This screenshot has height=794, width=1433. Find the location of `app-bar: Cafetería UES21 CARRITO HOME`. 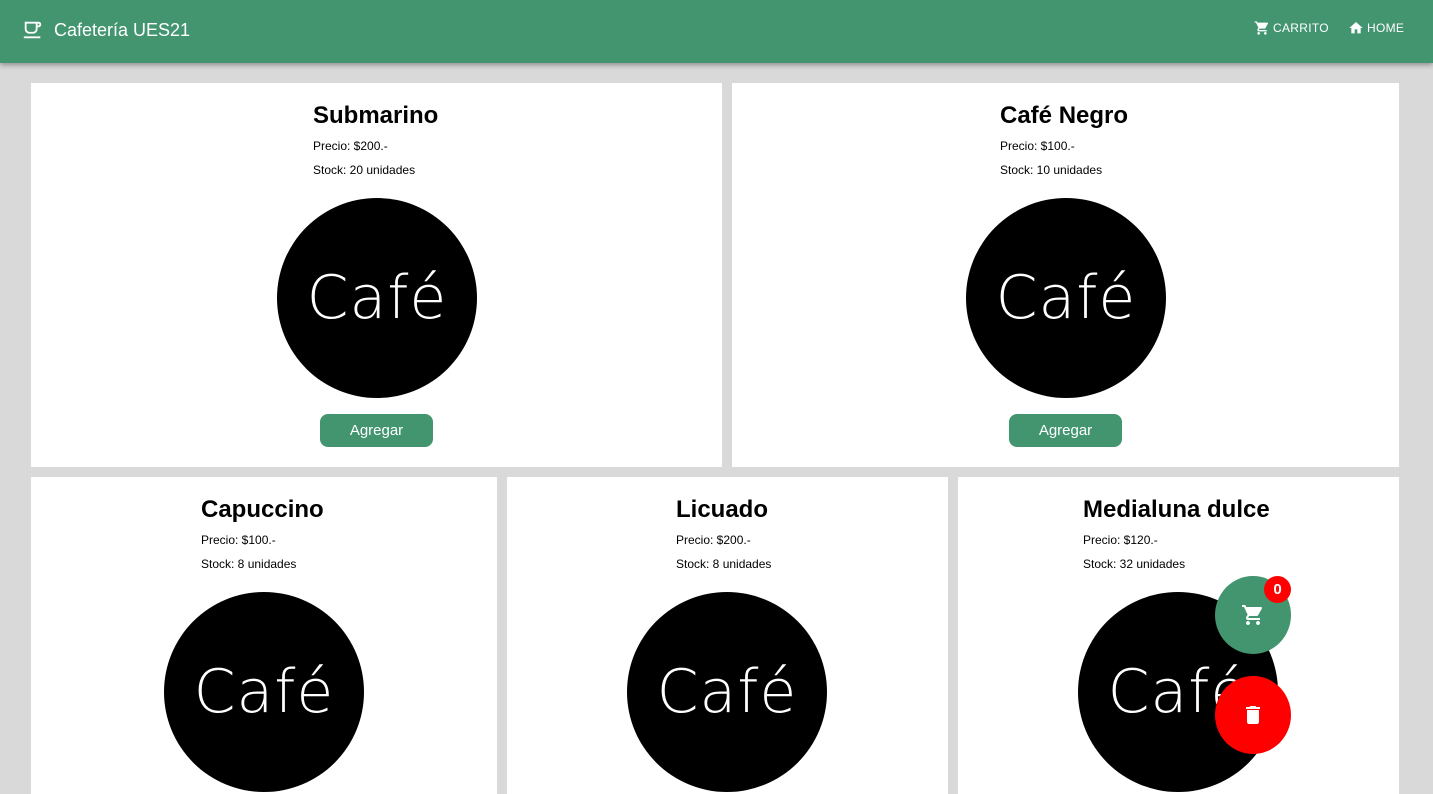

app-bar: Cafetería UES21 CARRITO HOME is located at coordinates (716, 31).